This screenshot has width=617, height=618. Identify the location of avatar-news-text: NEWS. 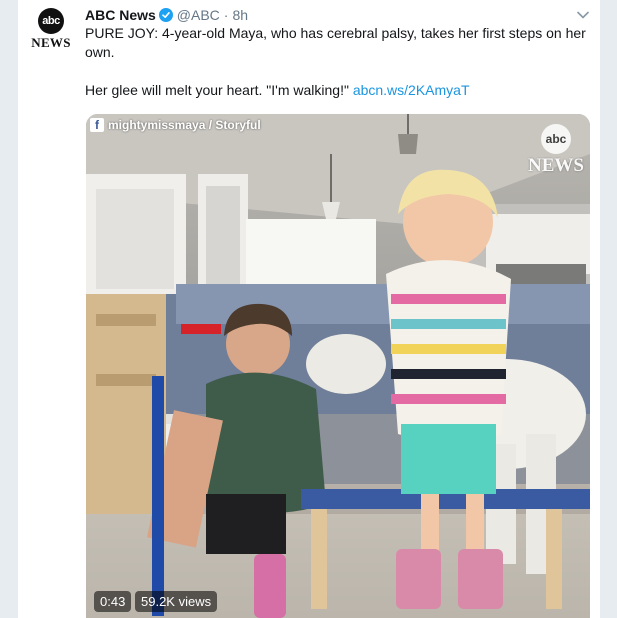
(51, 42).